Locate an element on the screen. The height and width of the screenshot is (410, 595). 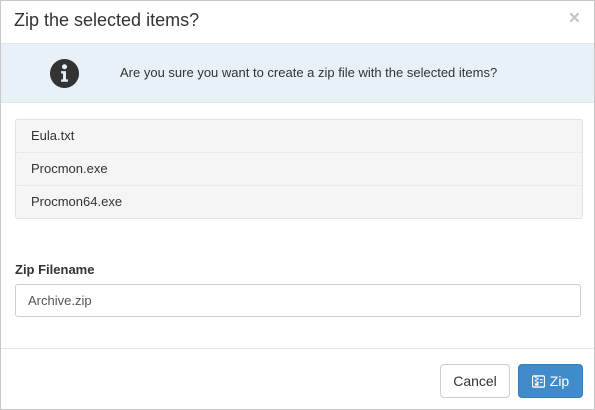
dialog-title: Zip the selected items? is located at coordinates (107, 20).